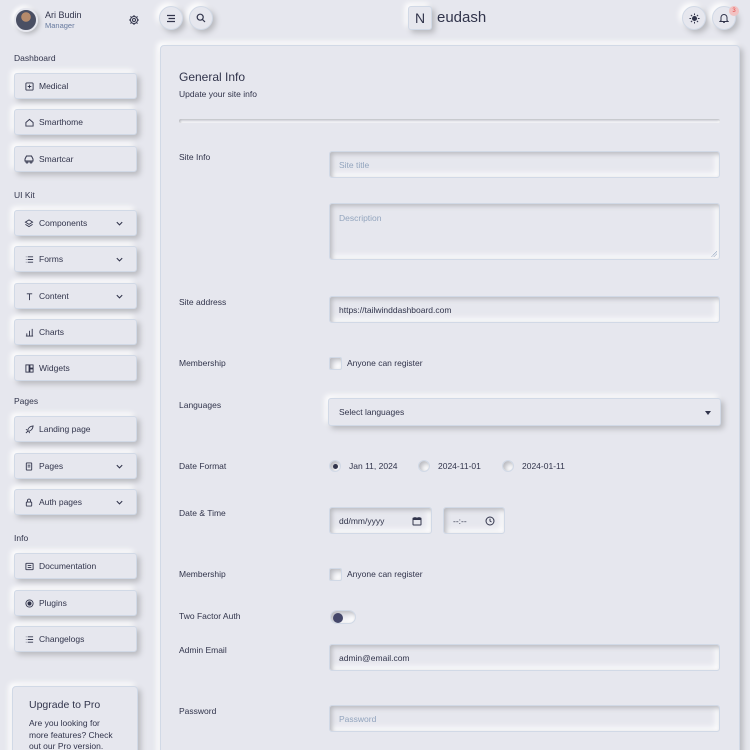 This screenshot has width=750, height=750. Describe the element at coordinates (335, 574) in the screenshot. I see `membership-2-checkbox` at that location.